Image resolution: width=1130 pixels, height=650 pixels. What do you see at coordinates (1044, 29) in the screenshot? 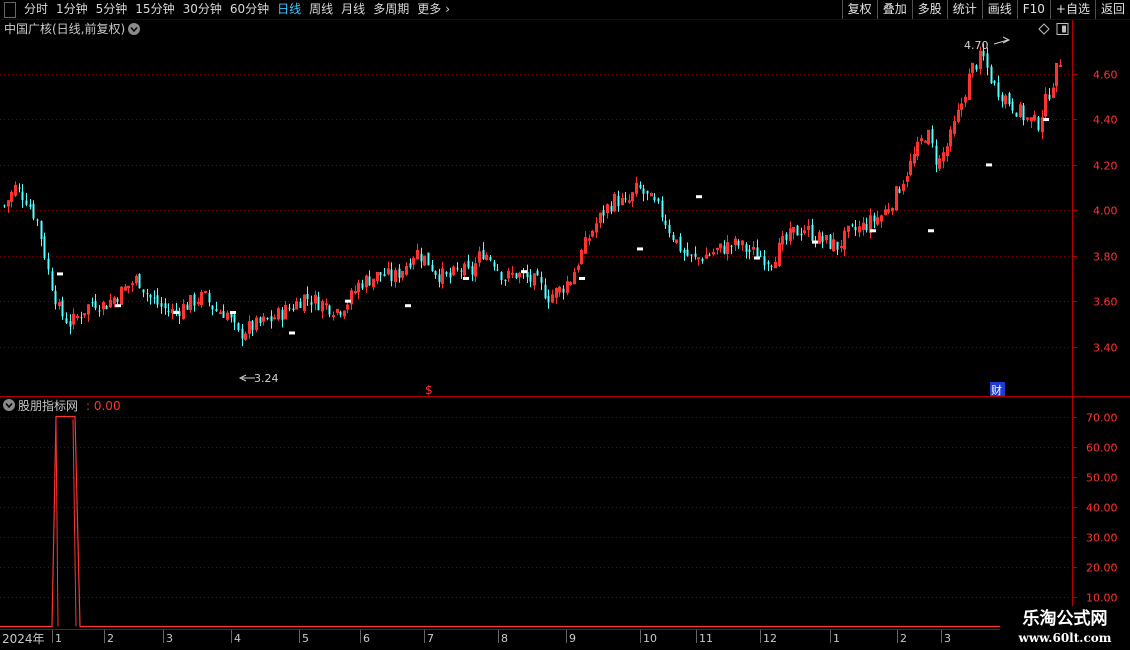
I see `diamond-icon` at bounding box center [1044, 29].